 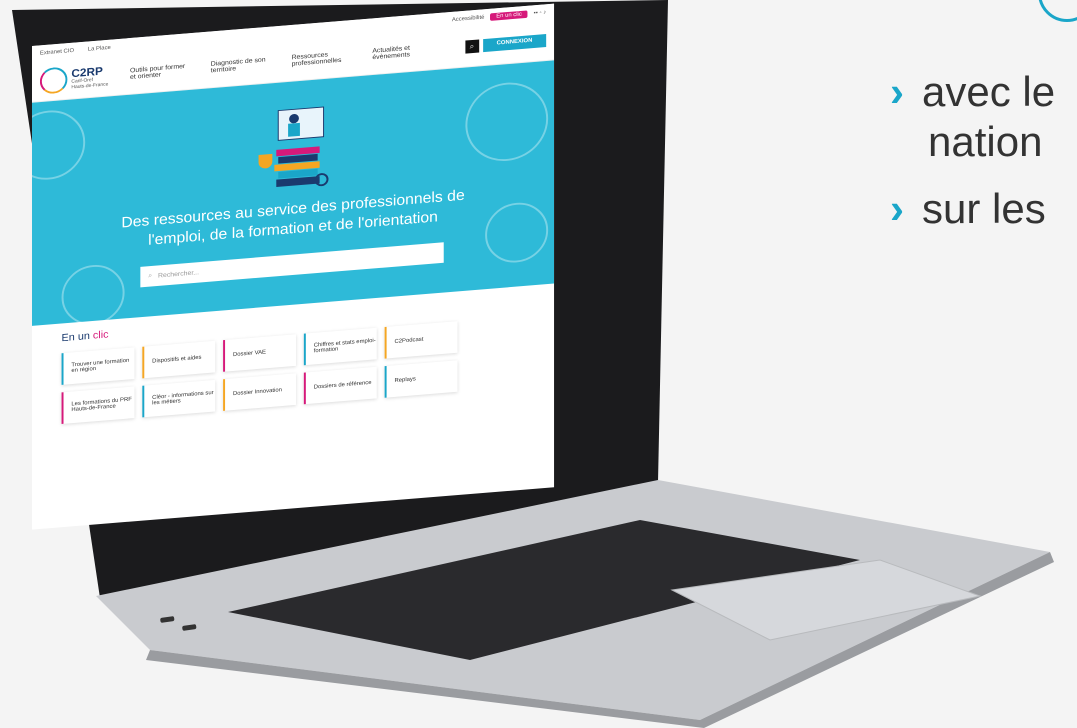 What do you see at coordinates (100, 335) in the screenshot?
I see `section-title-b: clic` at bounding box center [100, 335].